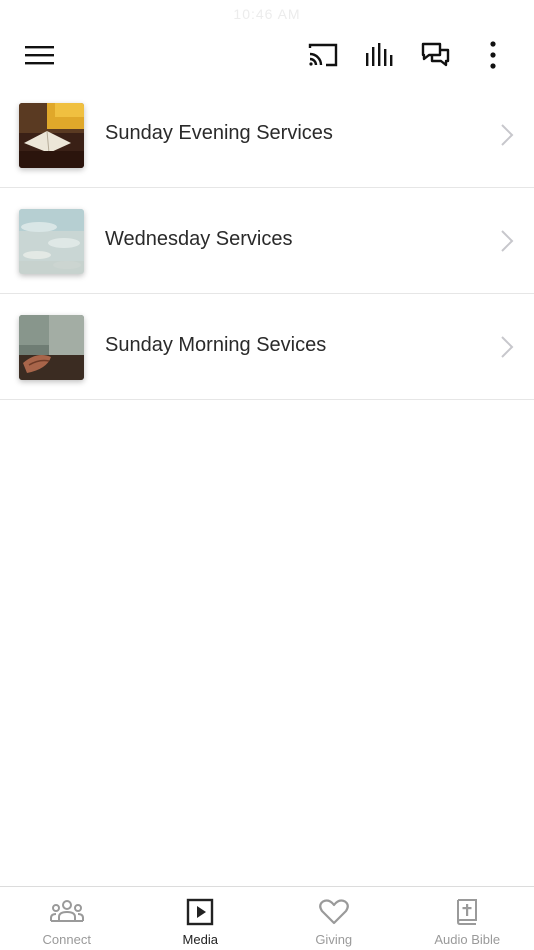  I want to click on thumbnail-praying-hands, so click(51, 347).